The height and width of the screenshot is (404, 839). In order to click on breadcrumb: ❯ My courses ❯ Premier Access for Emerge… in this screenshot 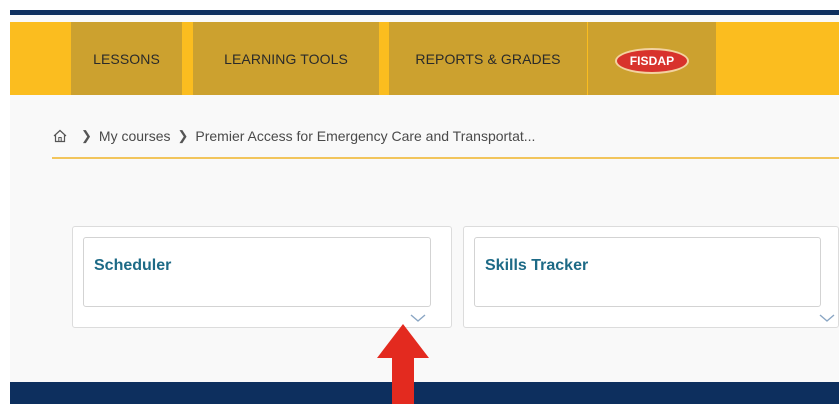, I will do `click(293, 136)`.